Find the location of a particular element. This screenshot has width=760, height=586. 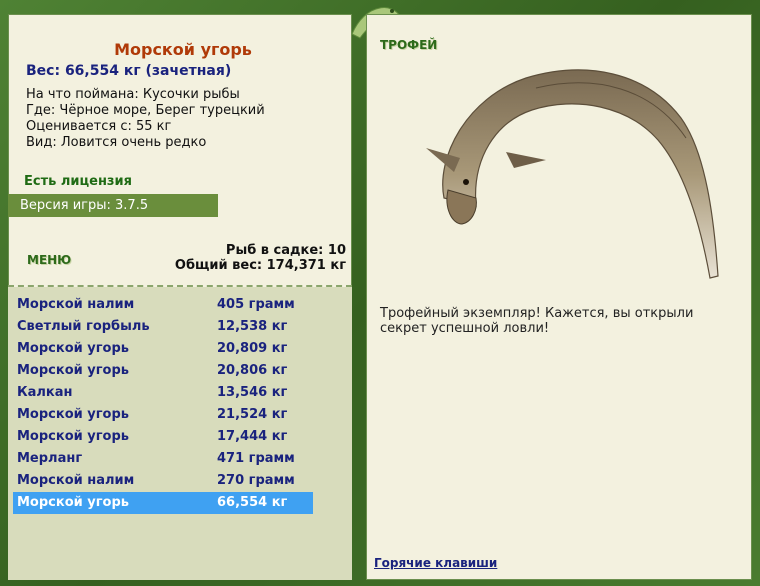

catch-row: Калкан 13,546 кг is located at coordinates (163, 393).